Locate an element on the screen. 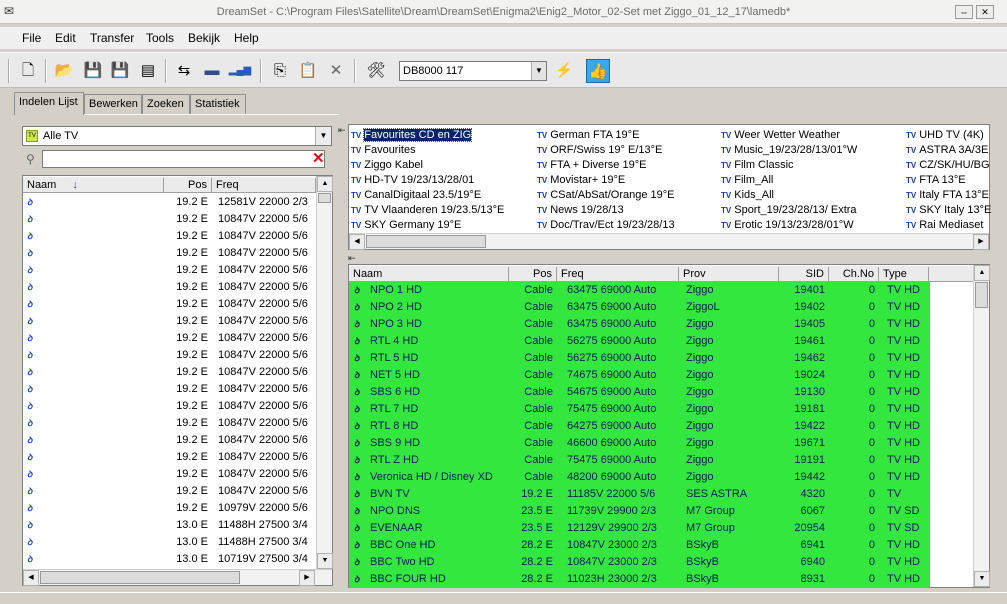  receiver-select: DB8000 117 ▼ is located at coordinates (473, 71).